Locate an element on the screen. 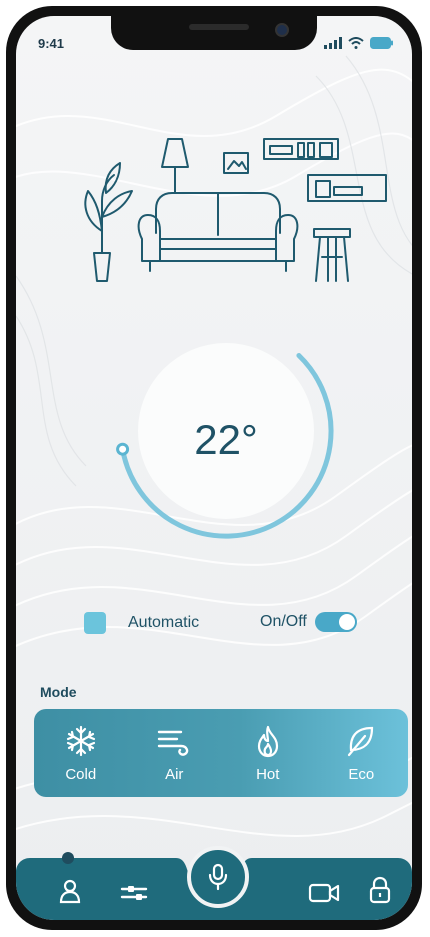 The width and height of the screenshot is (430, 937). mode-label: Air is located at coordinates (174, 774).